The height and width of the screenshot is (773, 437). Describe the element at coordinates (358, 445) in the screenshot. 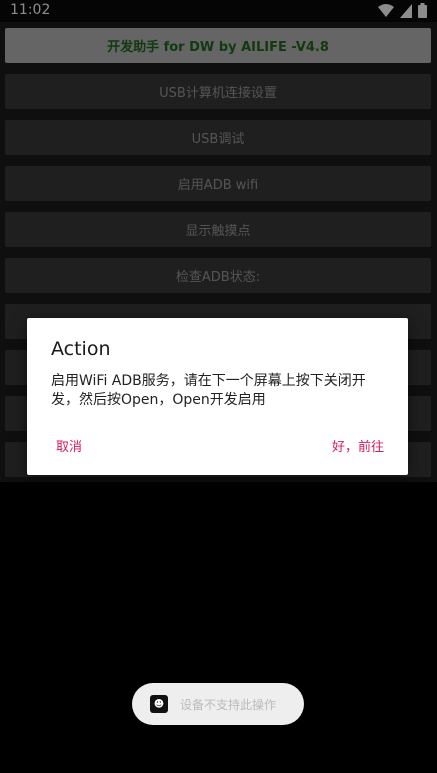

I see `ok-go-button: 好，前往` at that location.